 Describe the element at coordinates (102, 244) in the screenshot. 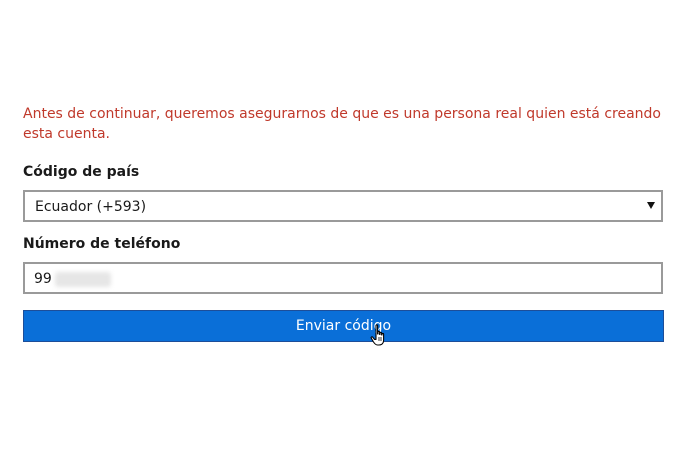

I see `phone-number-label: Número de teléfono` at that location.